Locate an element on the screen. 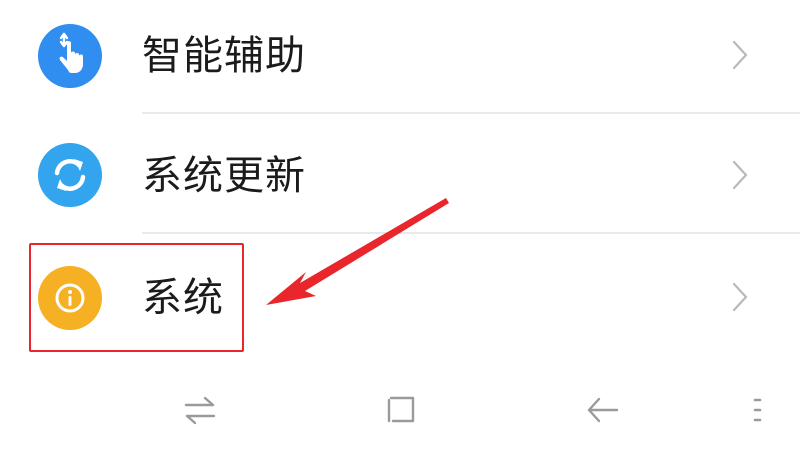  switch-apps-button is located at coordinates (200, 410).